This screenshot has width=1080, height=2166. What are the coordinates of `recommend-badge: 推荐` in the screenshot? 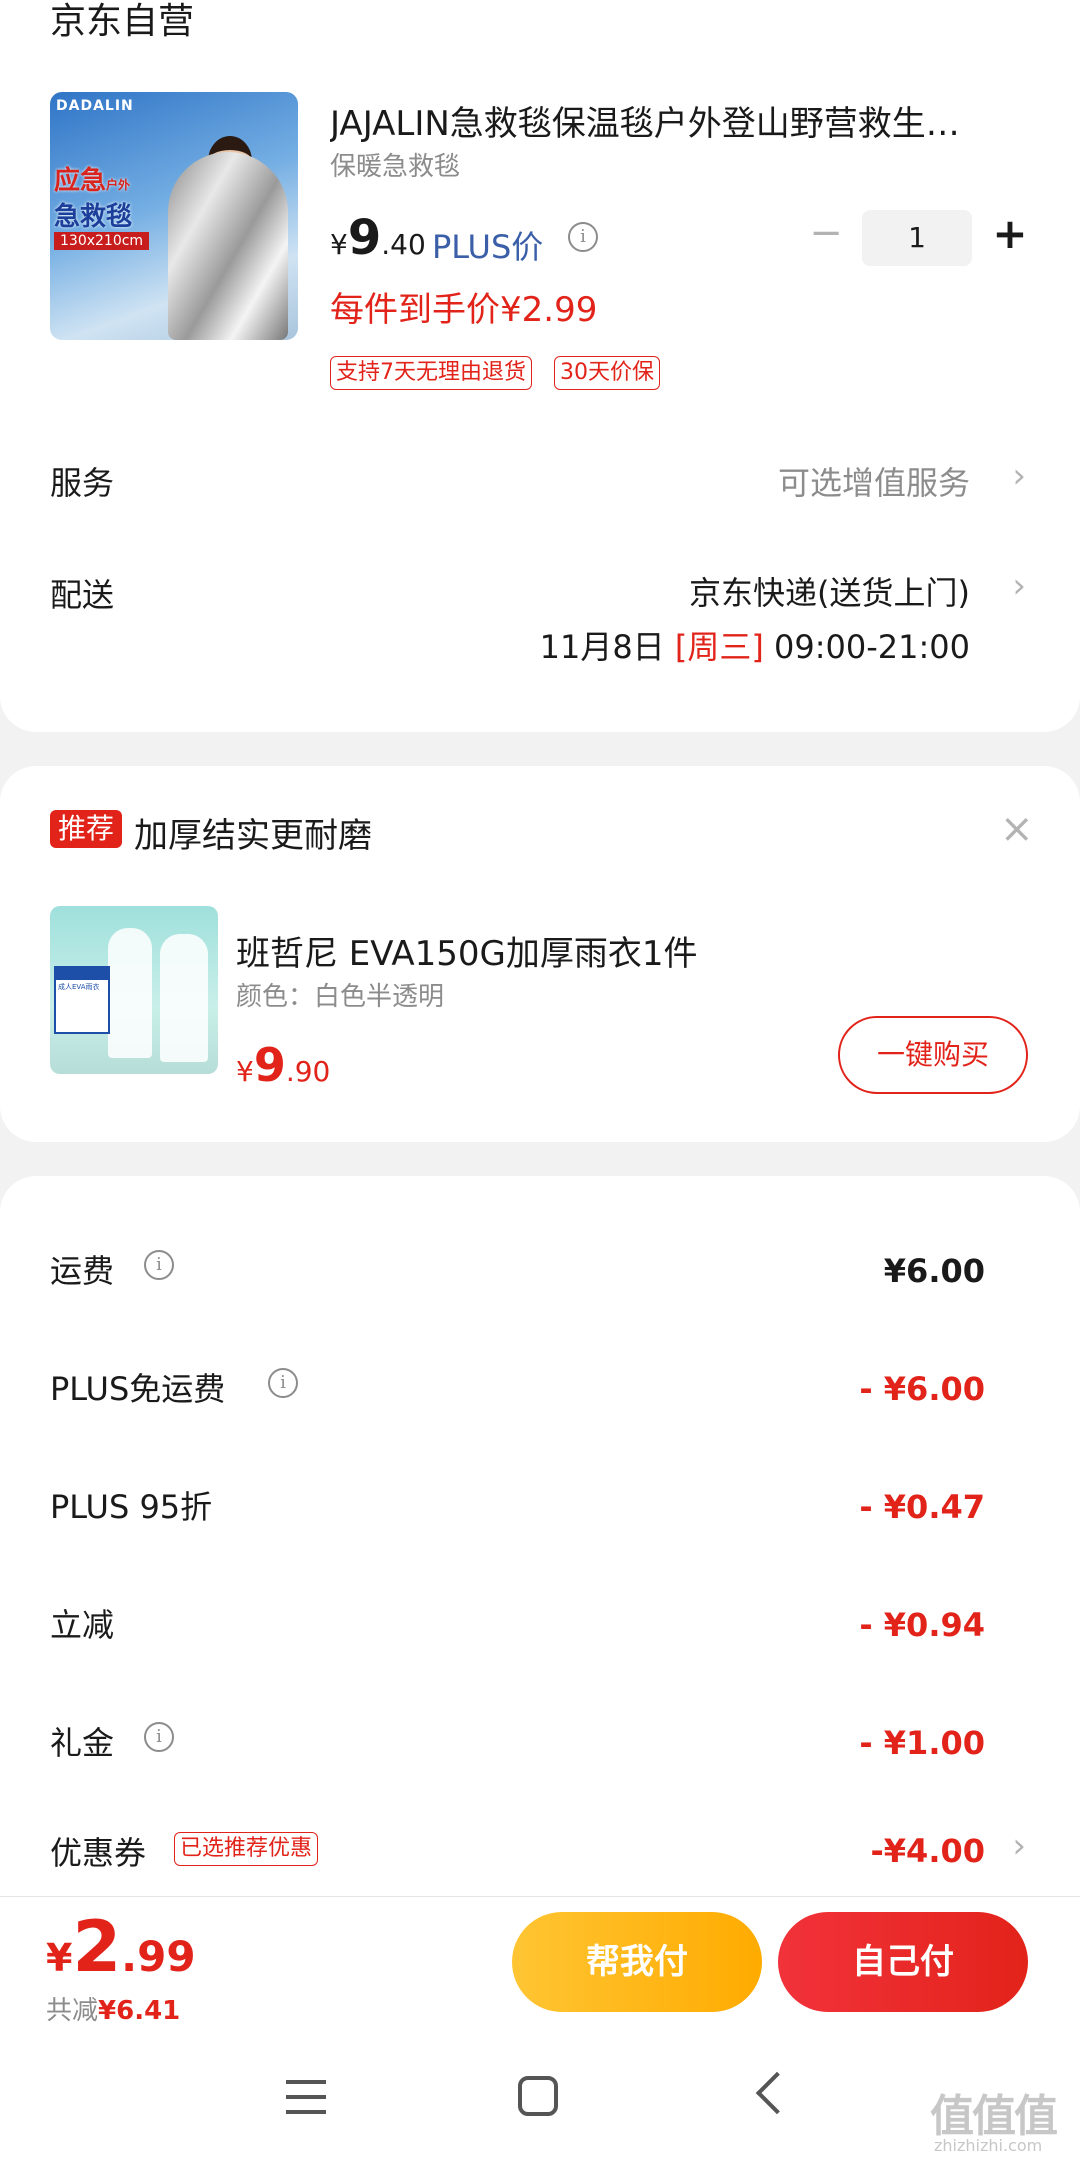 It's located at (86, 829).